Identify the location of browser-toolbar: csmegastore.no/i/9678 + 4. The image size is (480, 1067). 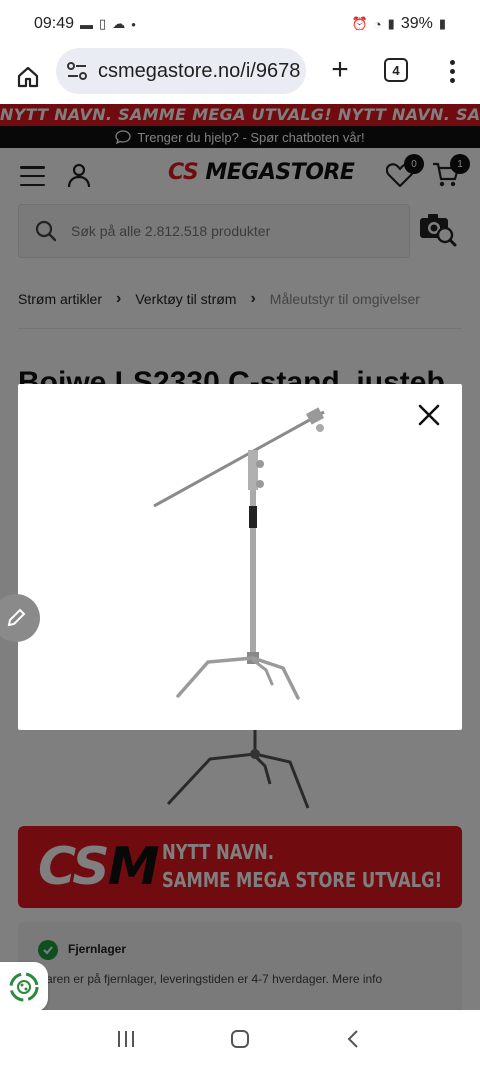
(240, 77).